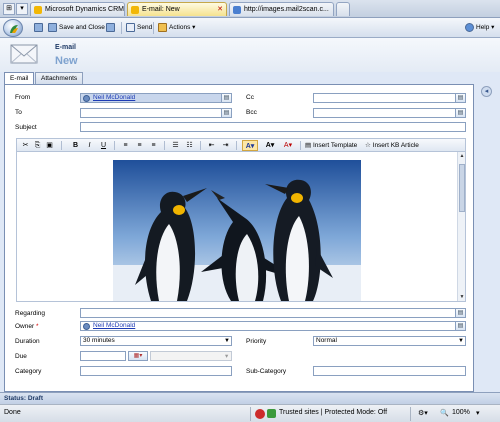  Describe the element at coordinates (461, 226) in the screenshot. I see `editor-scrollbar: ▲ ▼` at that location.